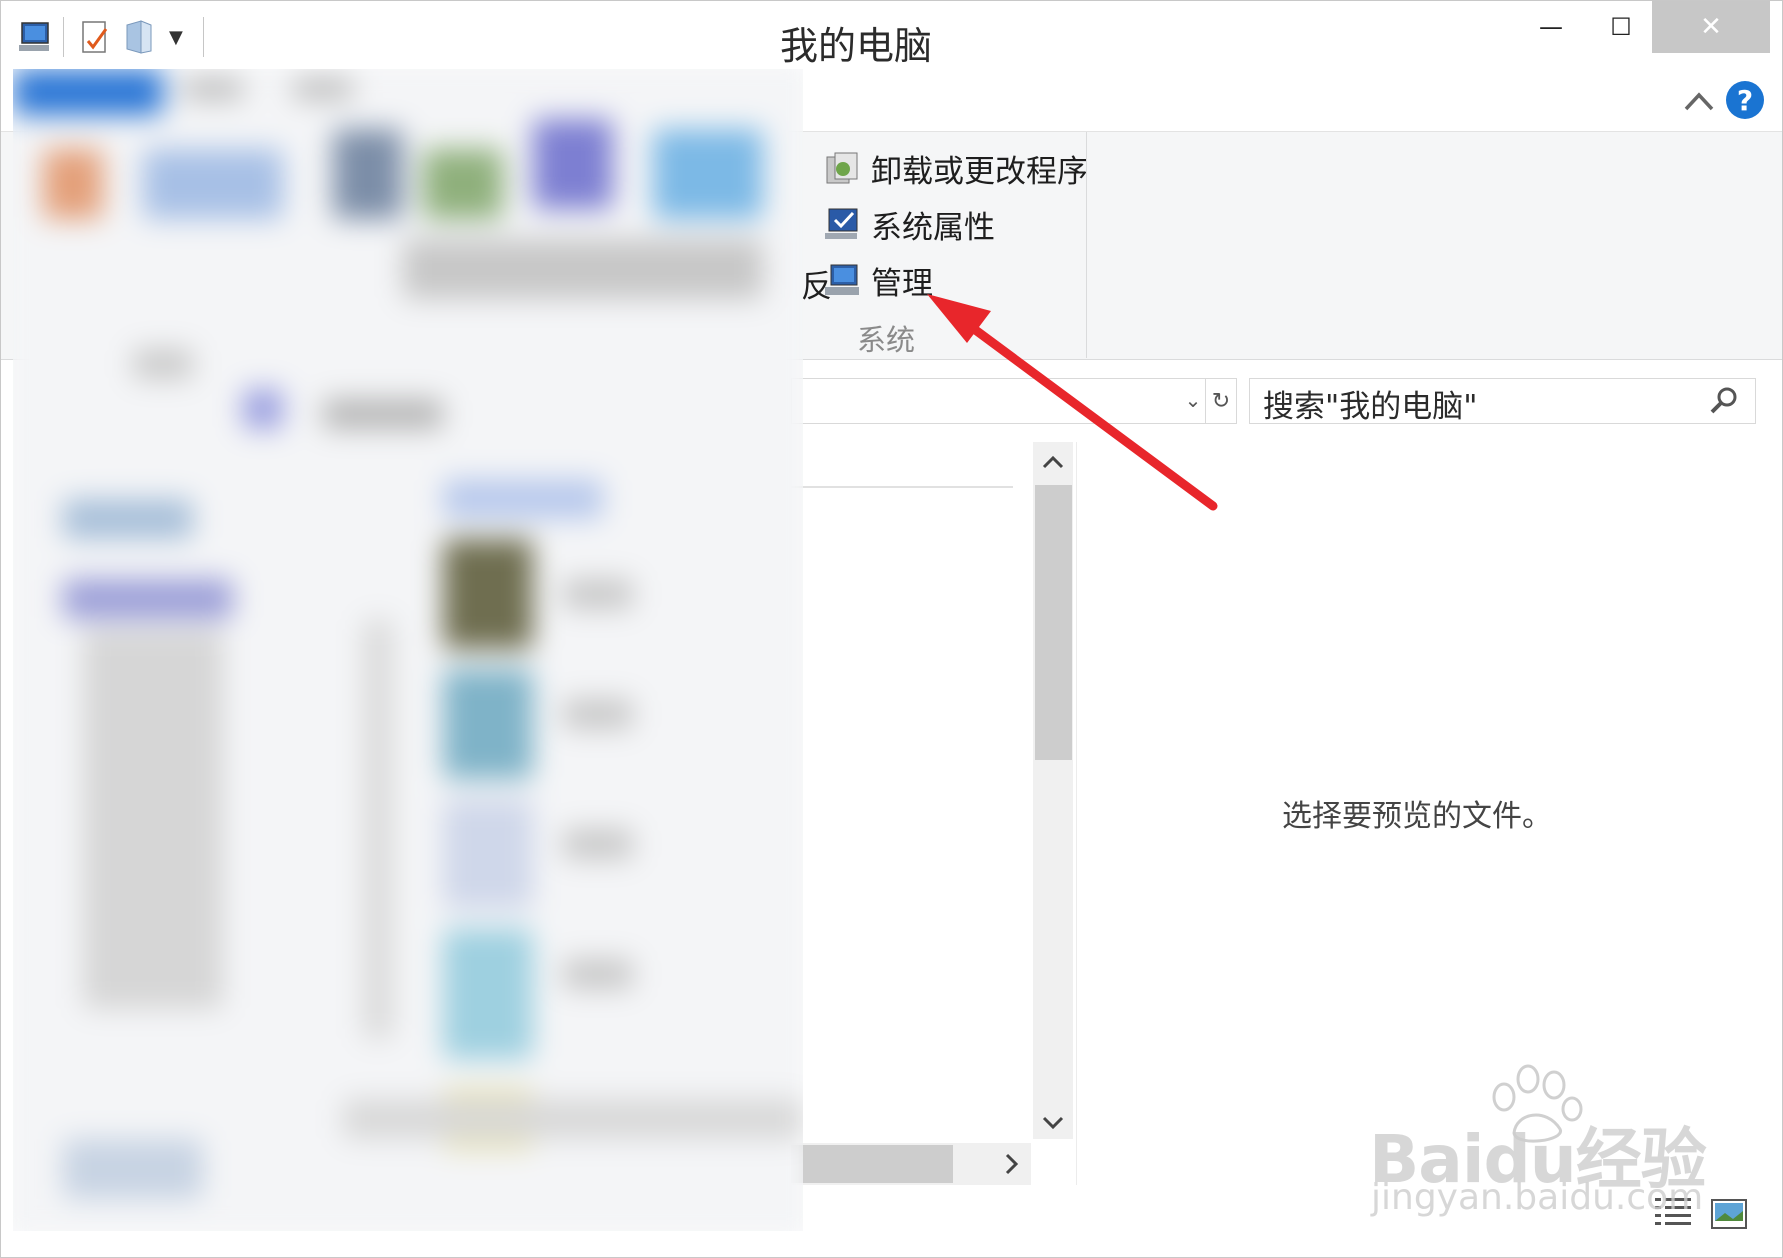  Describe the element at coordinates (933, 227) in the screenshot. I see `system-properties-label: 系统属性` at that location.